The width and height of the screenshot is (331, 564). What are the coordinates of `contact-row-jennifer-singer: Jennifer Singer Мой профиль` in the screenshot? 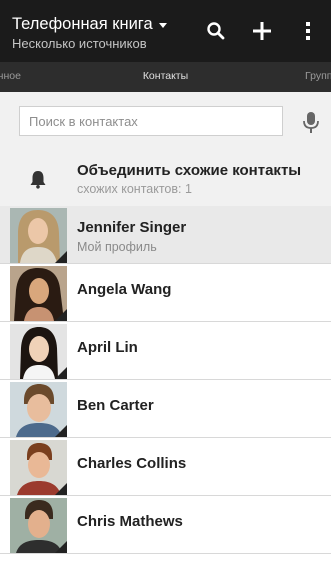 It's located at (165, 235).